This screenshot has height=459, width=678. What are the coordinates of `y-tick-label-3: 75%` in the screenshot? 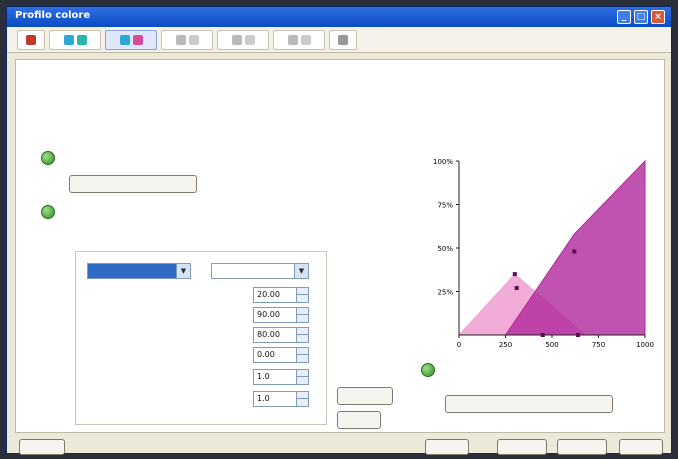 It's located at (445, 206).